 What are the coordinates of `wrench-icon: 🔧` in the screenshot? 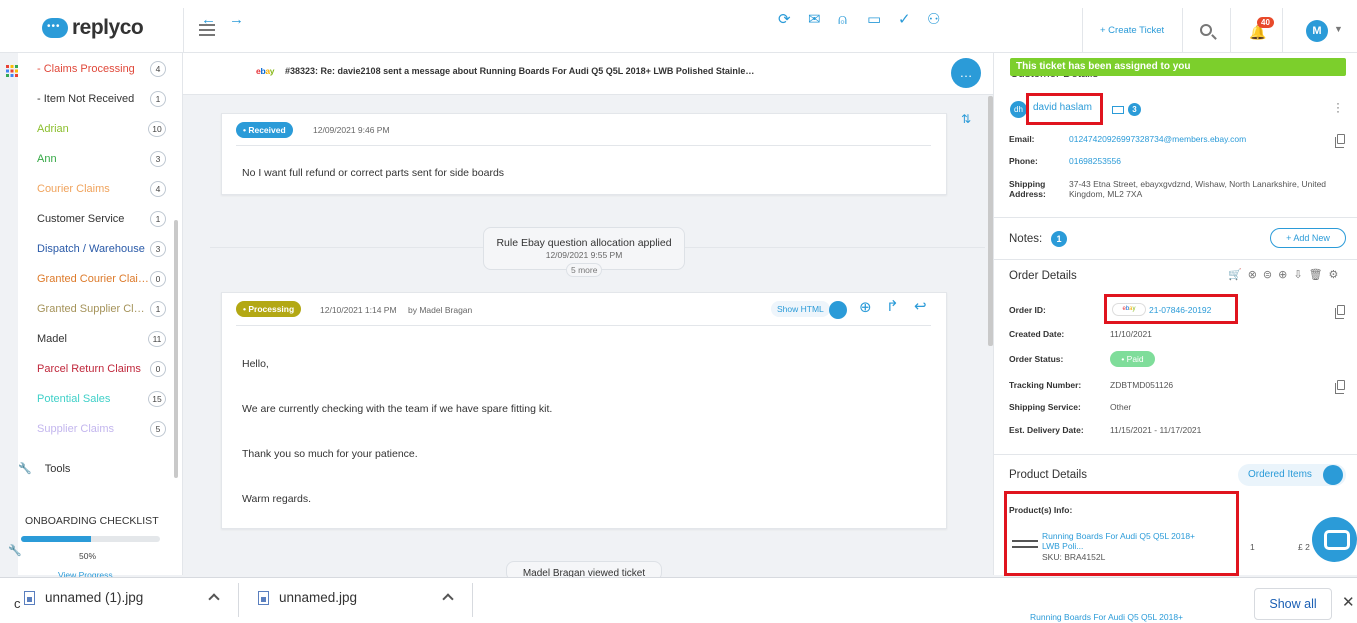 It's located at (15, 550).